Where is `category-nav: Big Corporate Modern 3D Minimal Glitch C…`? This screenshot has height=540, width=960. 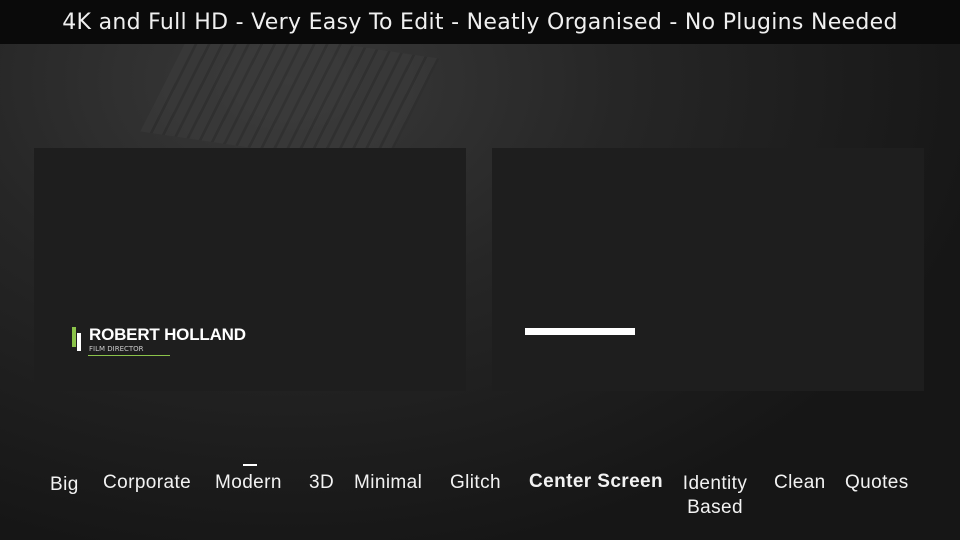 category-nav: Big Corporate Modern 3D Minimal Glitch C… is located at coordinates (480, 500).